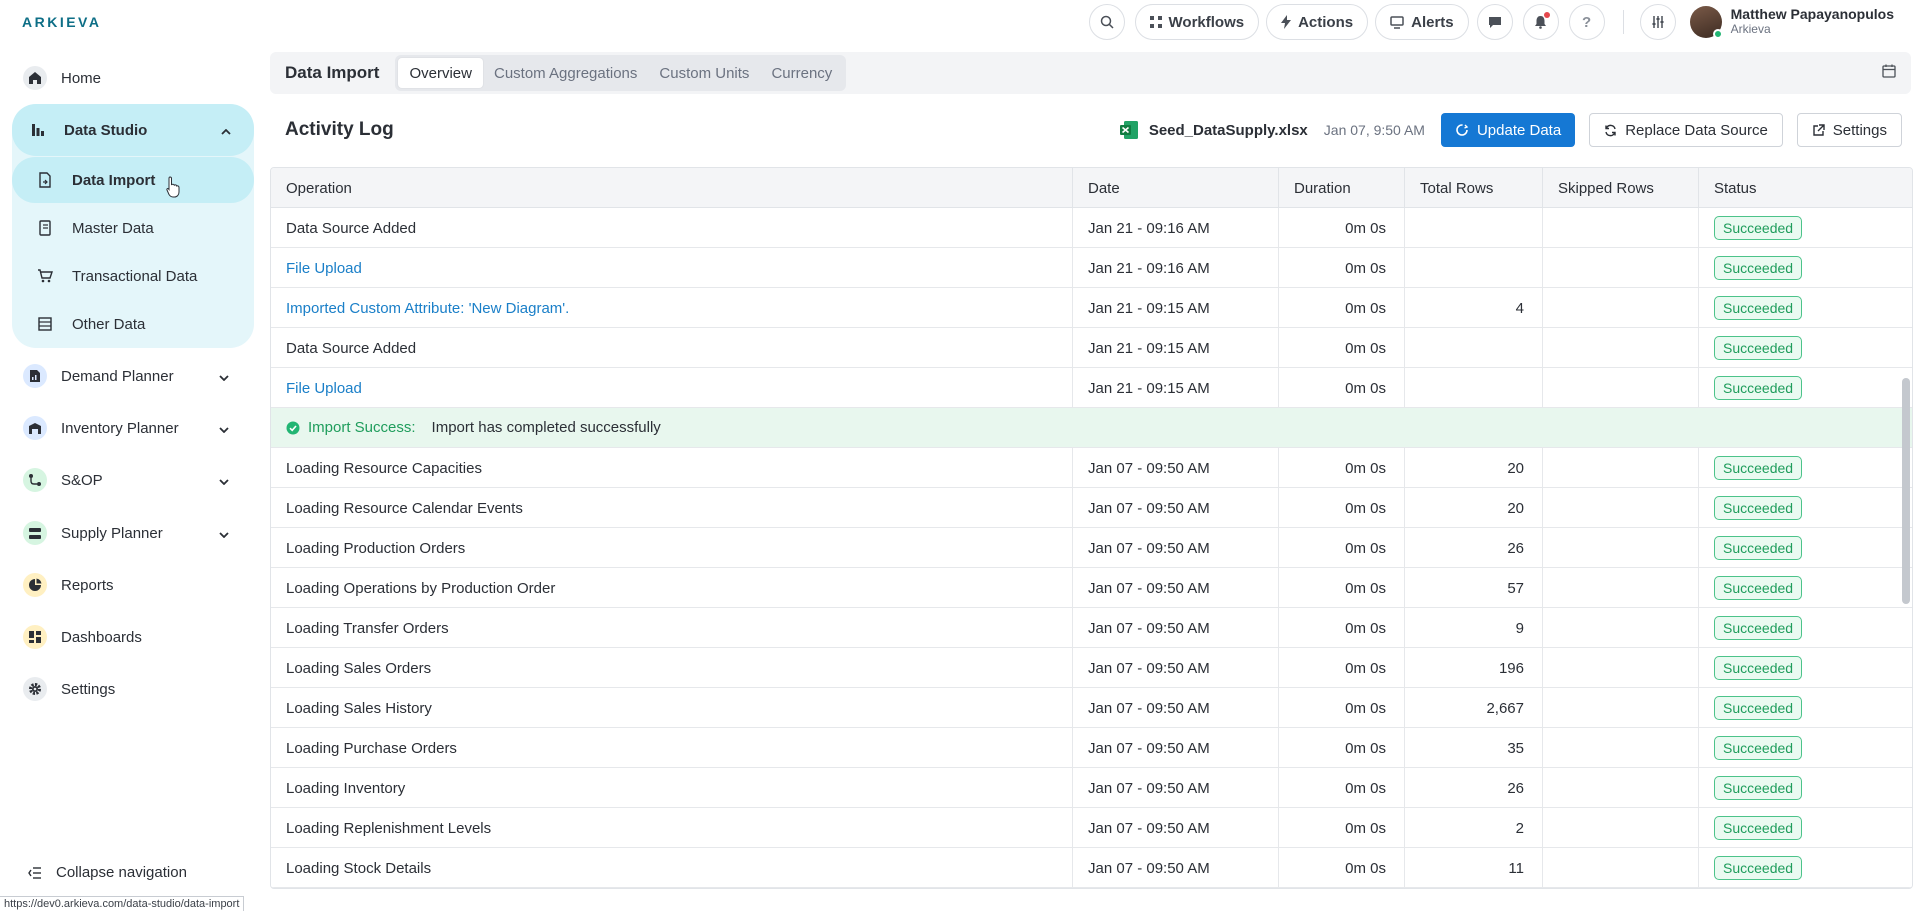 The image size is (1915, 911). Describe the element at coordinates (1706, 22) in the screenshot. I see `avatar` at that location.